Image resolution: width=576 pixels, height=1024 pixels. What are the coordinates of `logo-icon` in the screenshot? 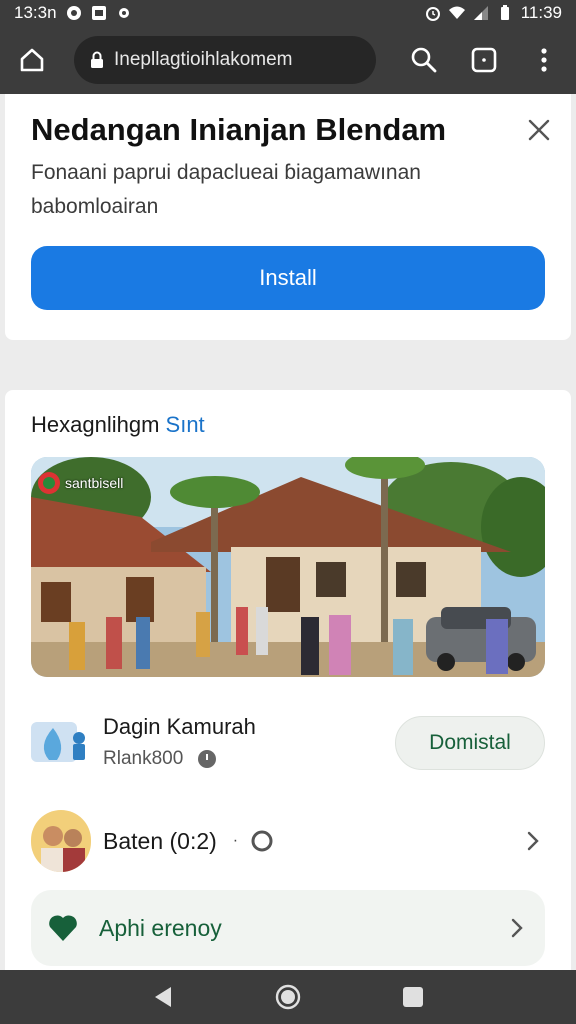 It's located at (49, 483).